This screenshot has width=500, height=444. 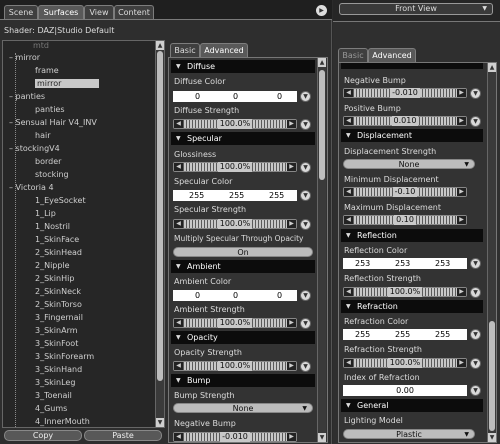 What do you see at coordinates (321, 10) in the screenshot?
I see `panel-menu-arrow-icon: ▶` at bounding box center [321, 10].